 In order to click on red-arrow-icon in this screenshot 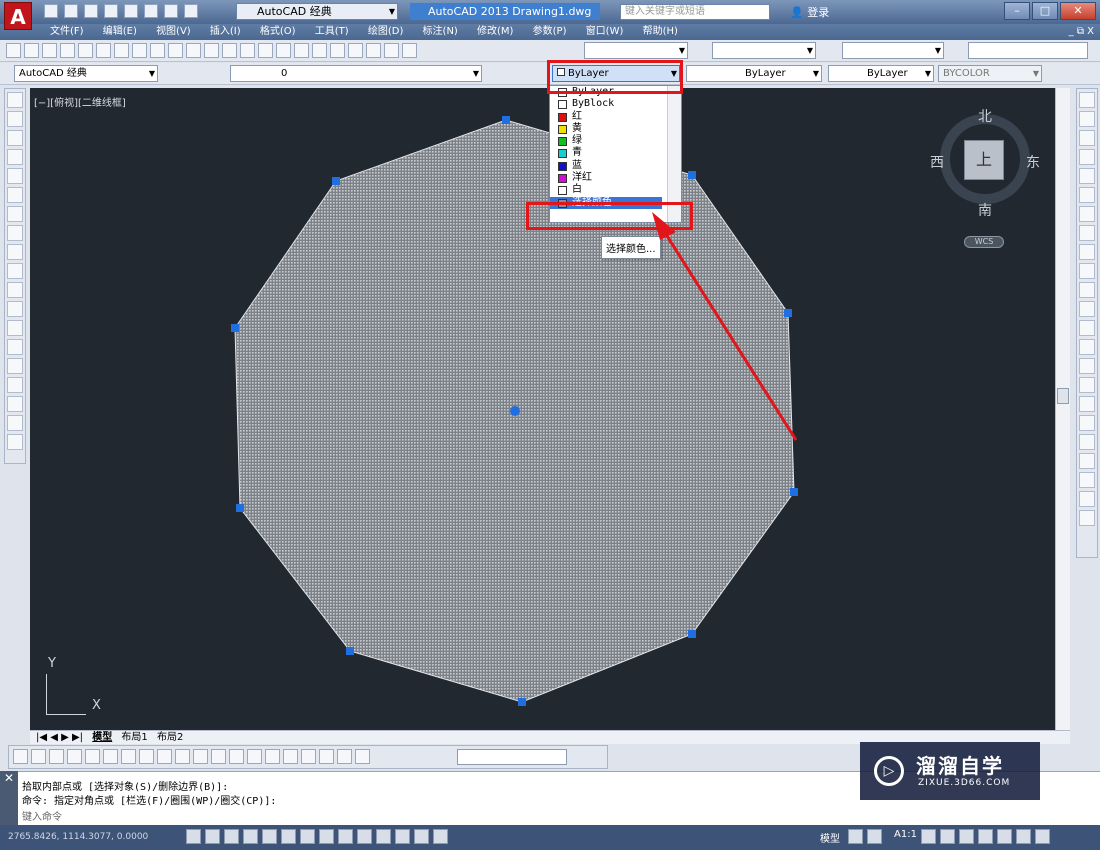, I will do `click(725, 326)`.